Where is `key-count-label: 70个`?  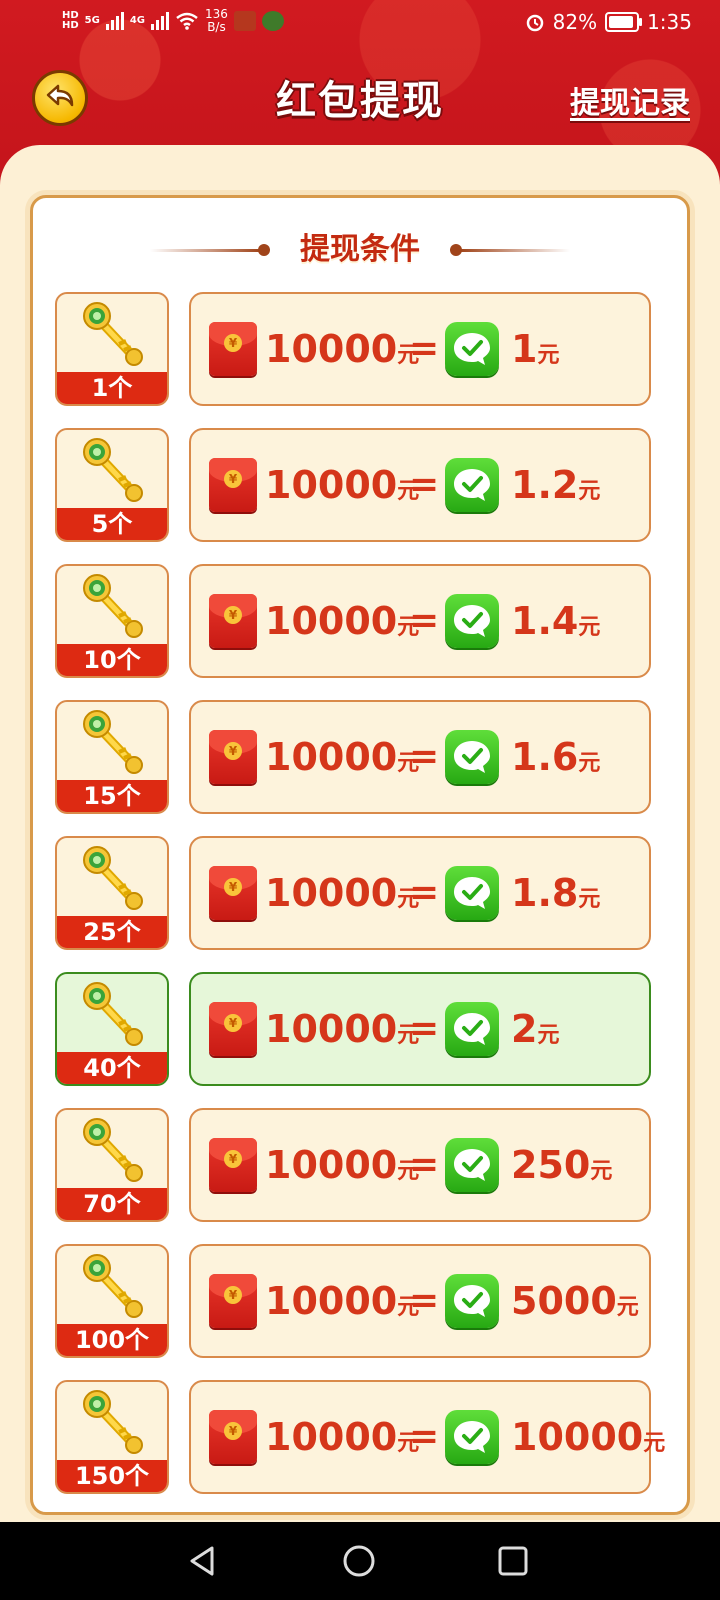
key-count-label: 70个 is located at coordinates (112, 1204).